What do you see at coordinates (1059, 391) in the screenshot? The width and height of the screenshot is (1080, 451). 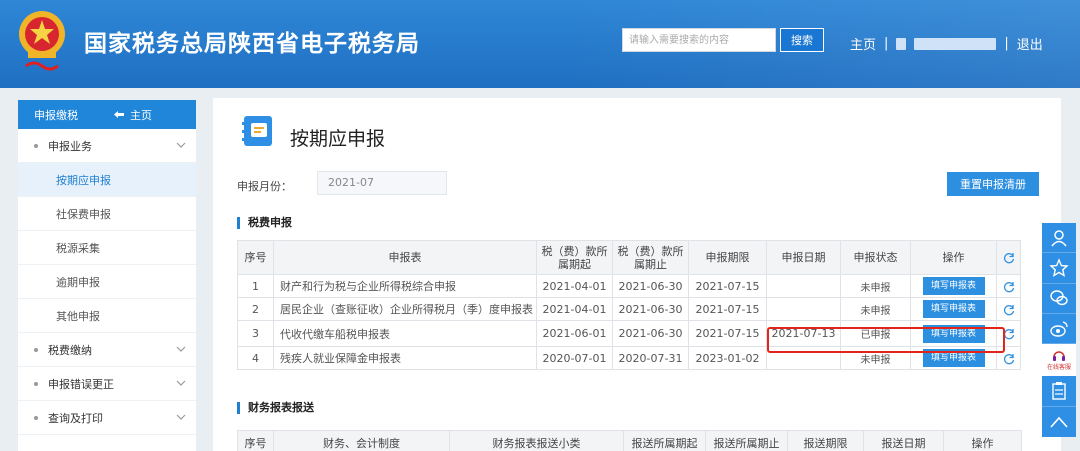 I see `float-notes-button` at bounding box center [1059, 391].